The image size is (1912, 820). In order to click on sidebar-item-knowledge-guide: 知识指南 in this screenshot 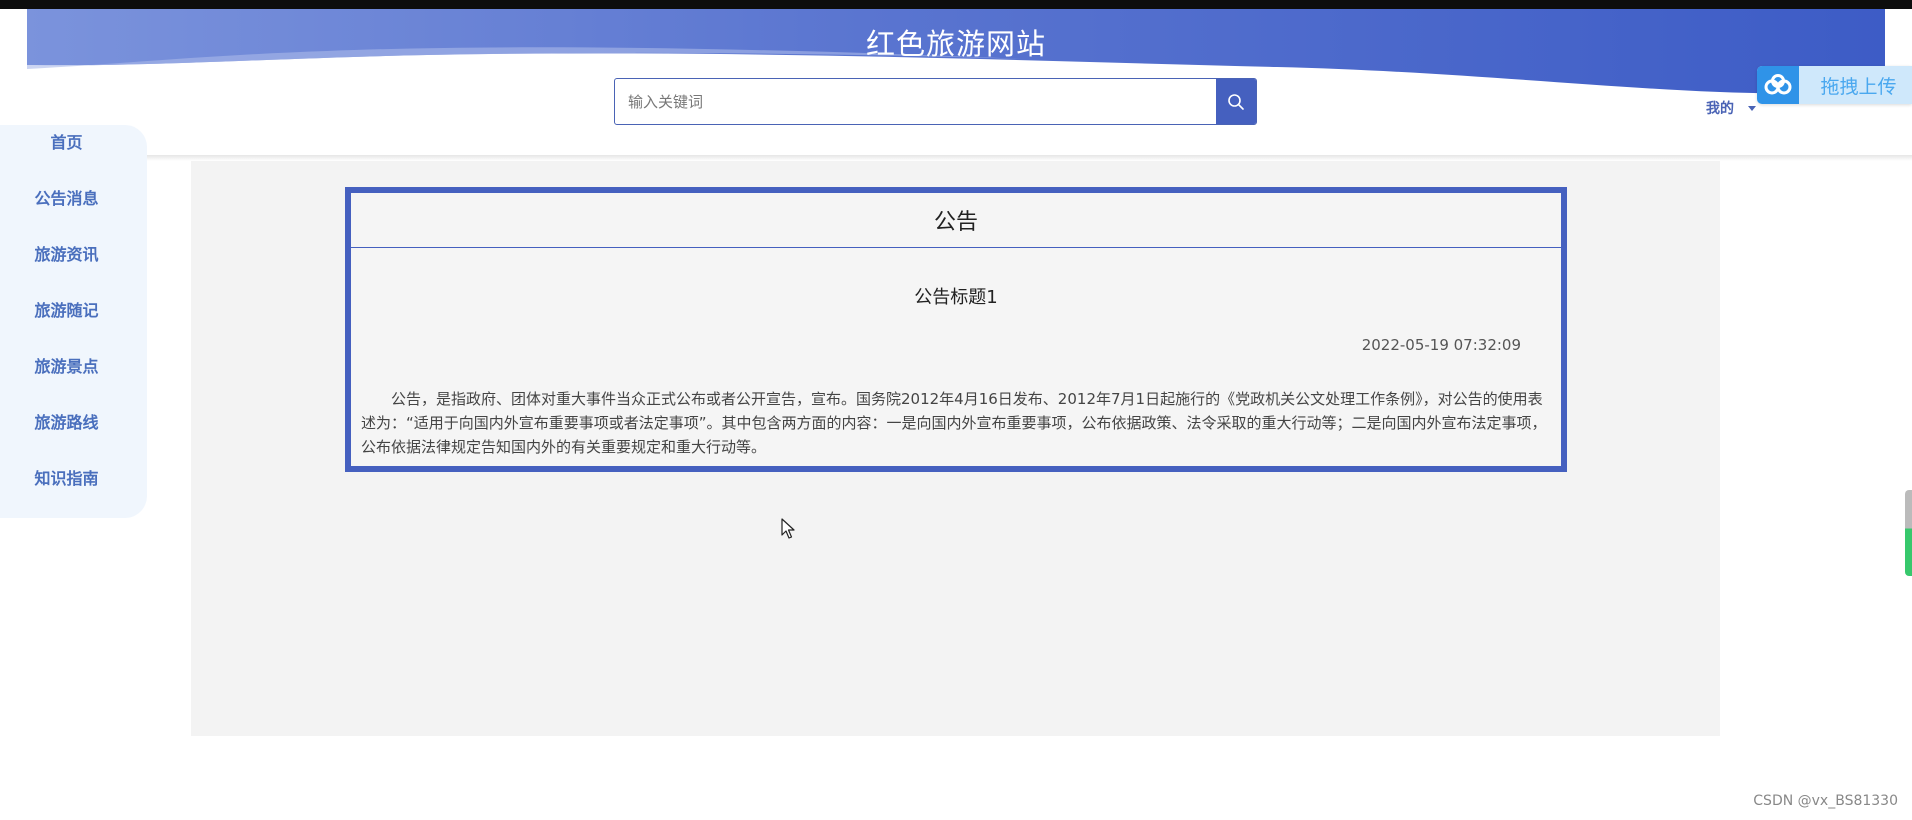, I will do `click(66, 477)`.